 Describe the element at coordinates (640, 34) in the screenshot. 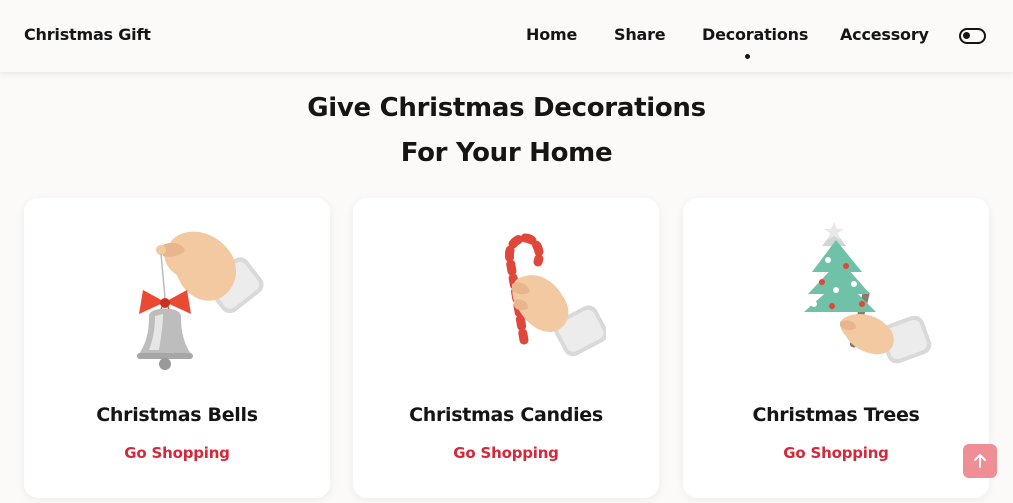

I see `nav-share: Share` at that location.